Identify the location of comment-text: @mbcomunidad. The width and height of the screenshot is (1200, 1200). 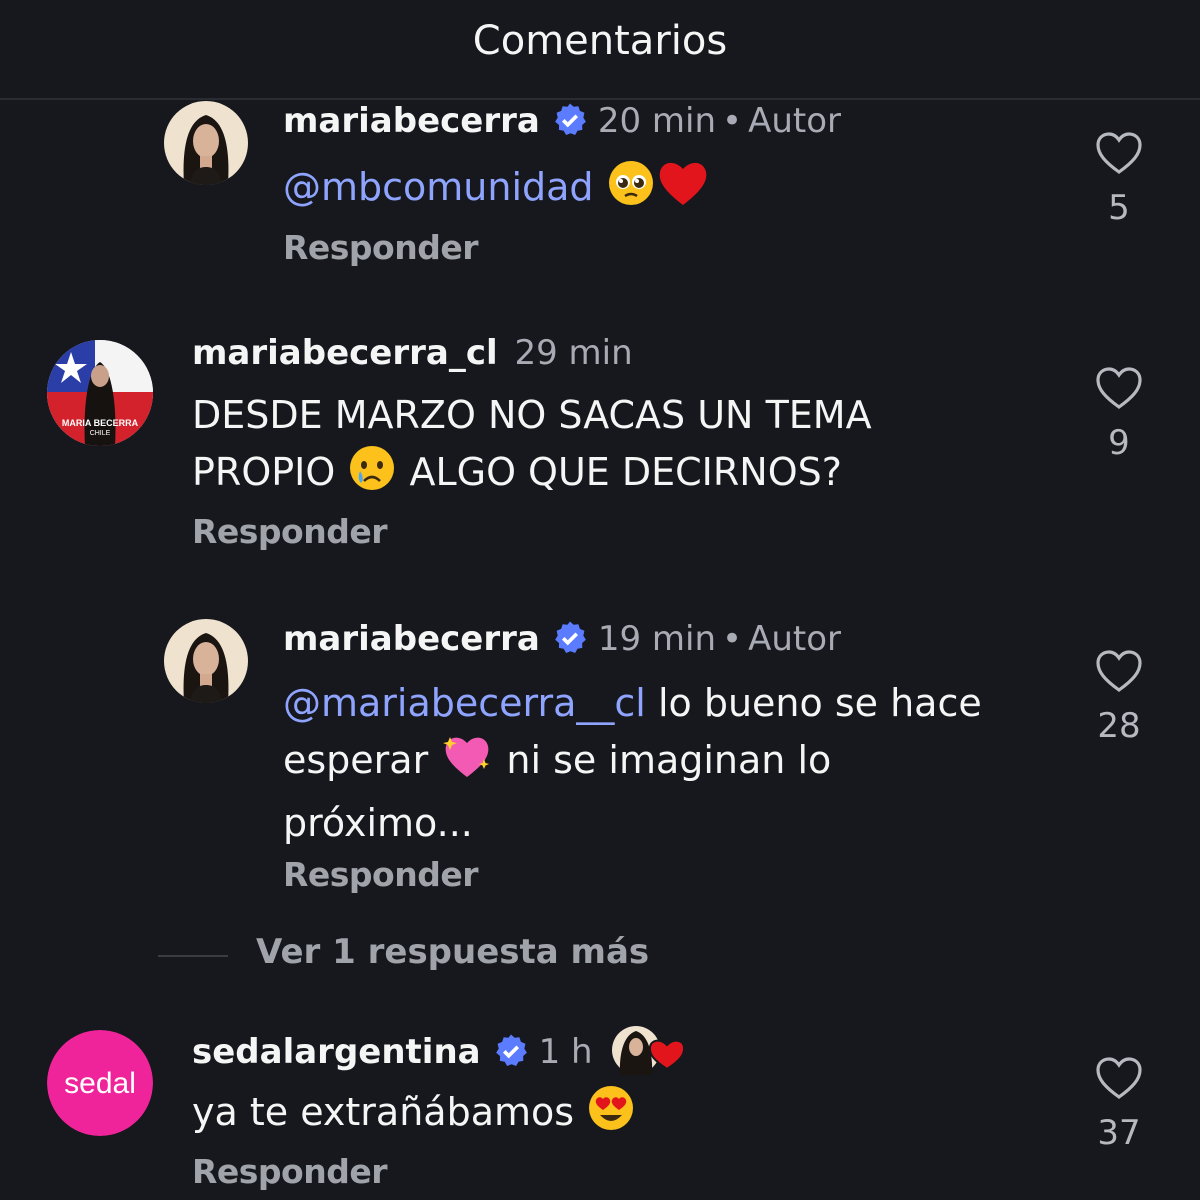
(496, 190).